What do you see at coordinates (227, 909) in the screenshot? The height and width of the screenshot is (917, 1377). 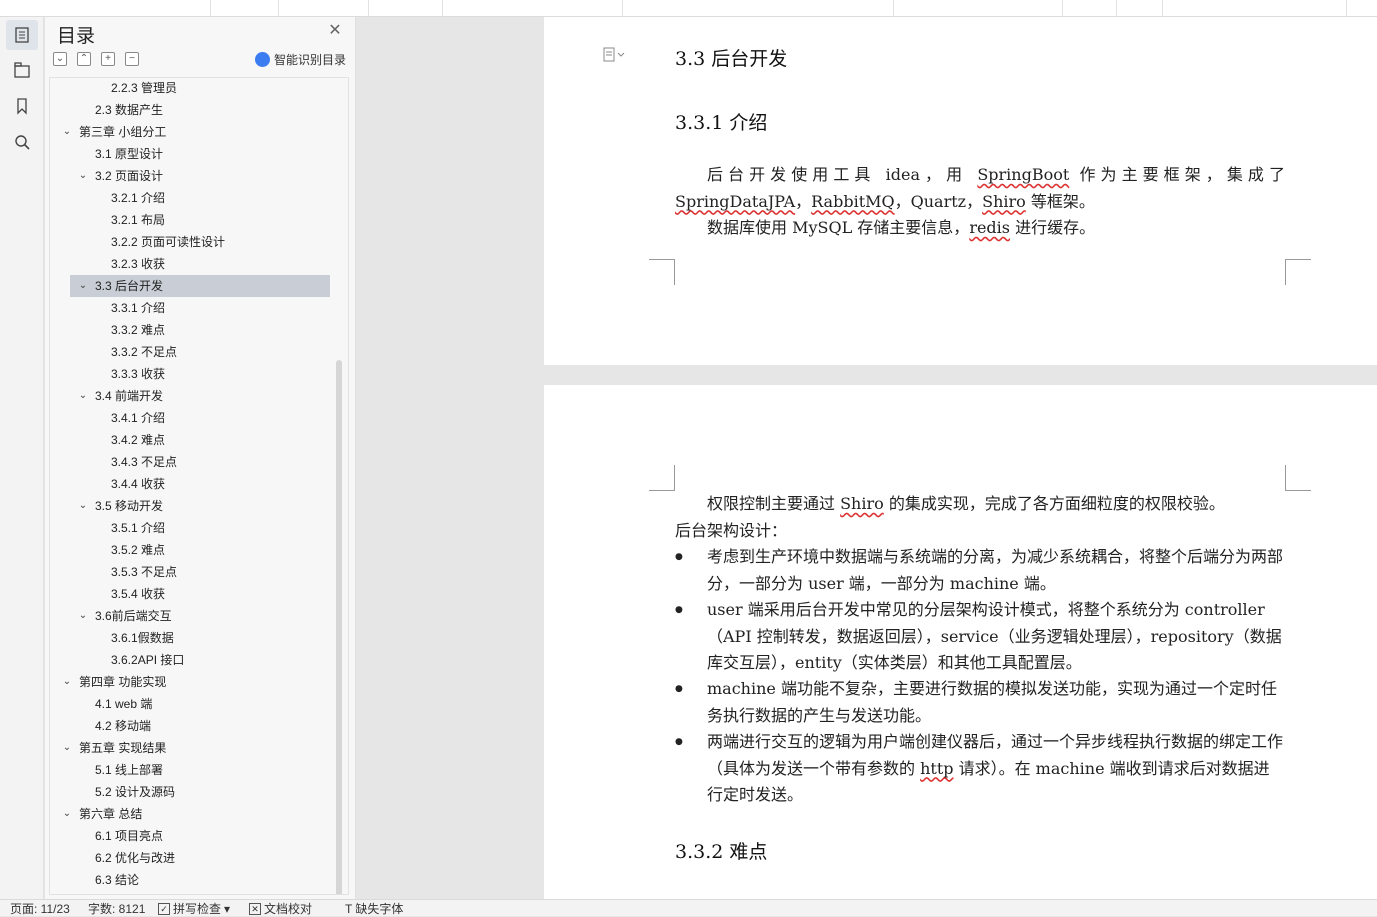 I see `dropdown-arrow-icon: ▾` at bounding box center [227, 909].